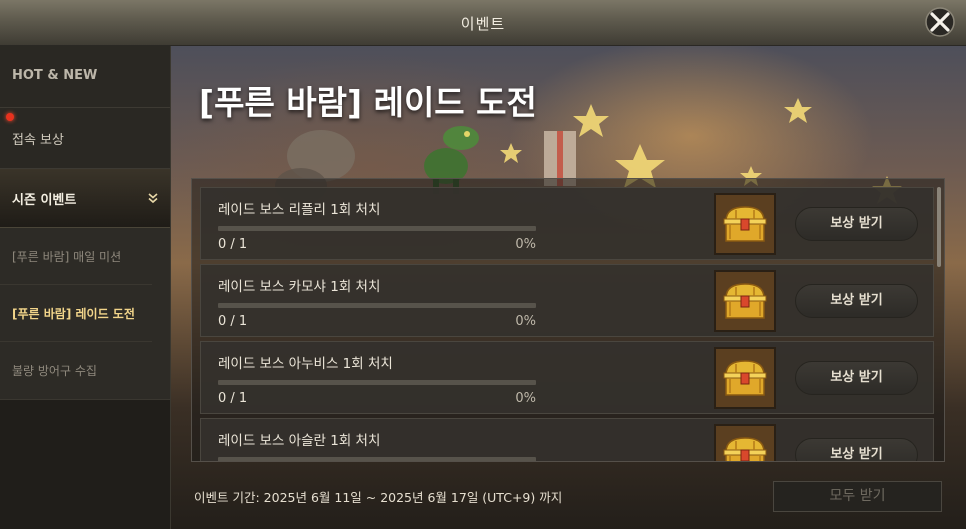  Describe the element at coordinates (567, 223) in the screenshot. I see `mission-row: 레이드 보스 리플리 1회 처치 0 / 1 0% 보상 받기` at that location.